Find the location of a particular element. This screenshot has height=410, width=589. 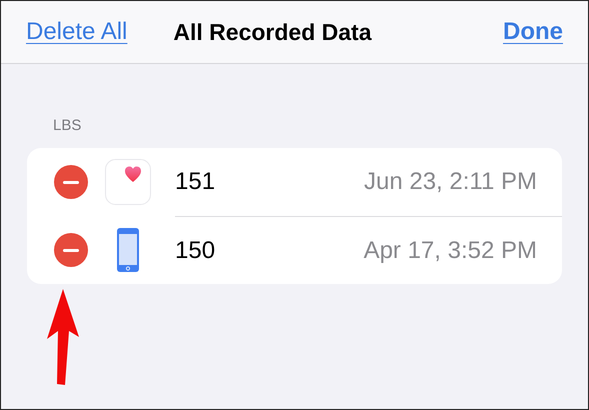

section-header: LBS is located at coordinates (67, 126).